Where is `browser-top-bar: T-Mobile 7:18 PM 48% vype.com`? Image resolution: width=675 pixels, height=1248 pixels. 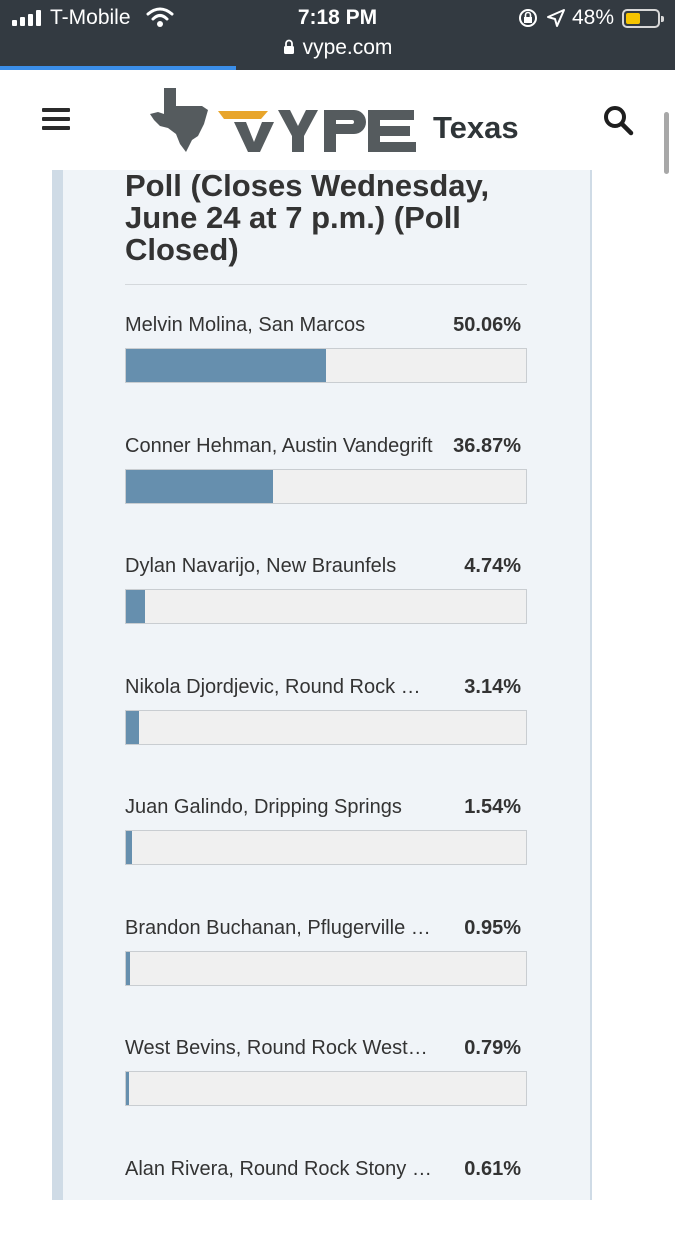
browser-top-bar: T-Mobile 7:18 PM 48% vype.com is located at coordinates (337, 35).